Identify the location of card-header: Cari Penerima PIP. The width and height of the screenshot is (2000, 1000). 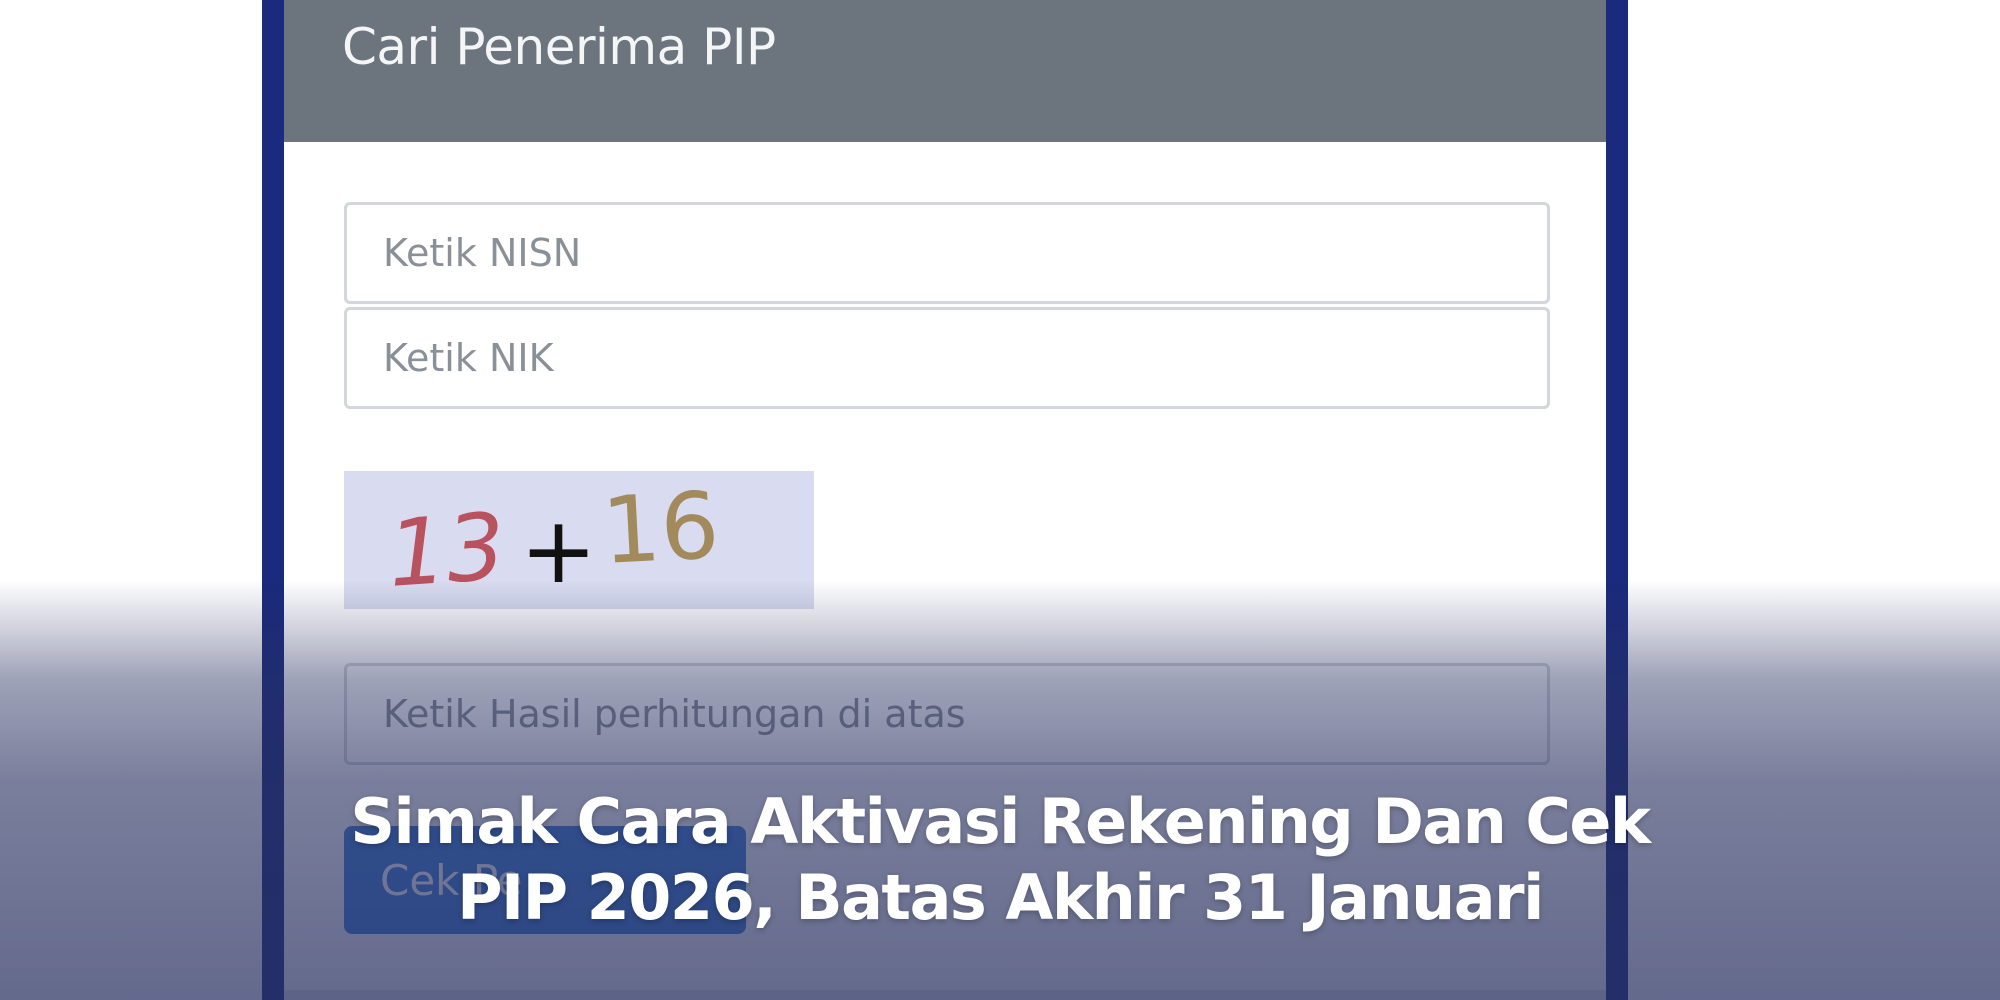
(945, 71).